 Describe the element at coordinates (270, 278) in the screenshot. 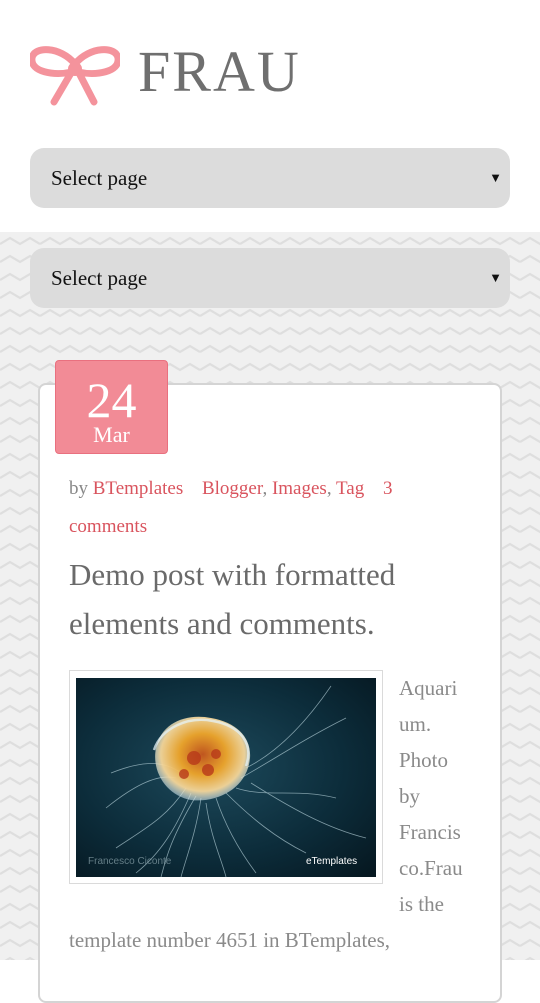

I see `page-select-secondary: Select page ▼` at that location.